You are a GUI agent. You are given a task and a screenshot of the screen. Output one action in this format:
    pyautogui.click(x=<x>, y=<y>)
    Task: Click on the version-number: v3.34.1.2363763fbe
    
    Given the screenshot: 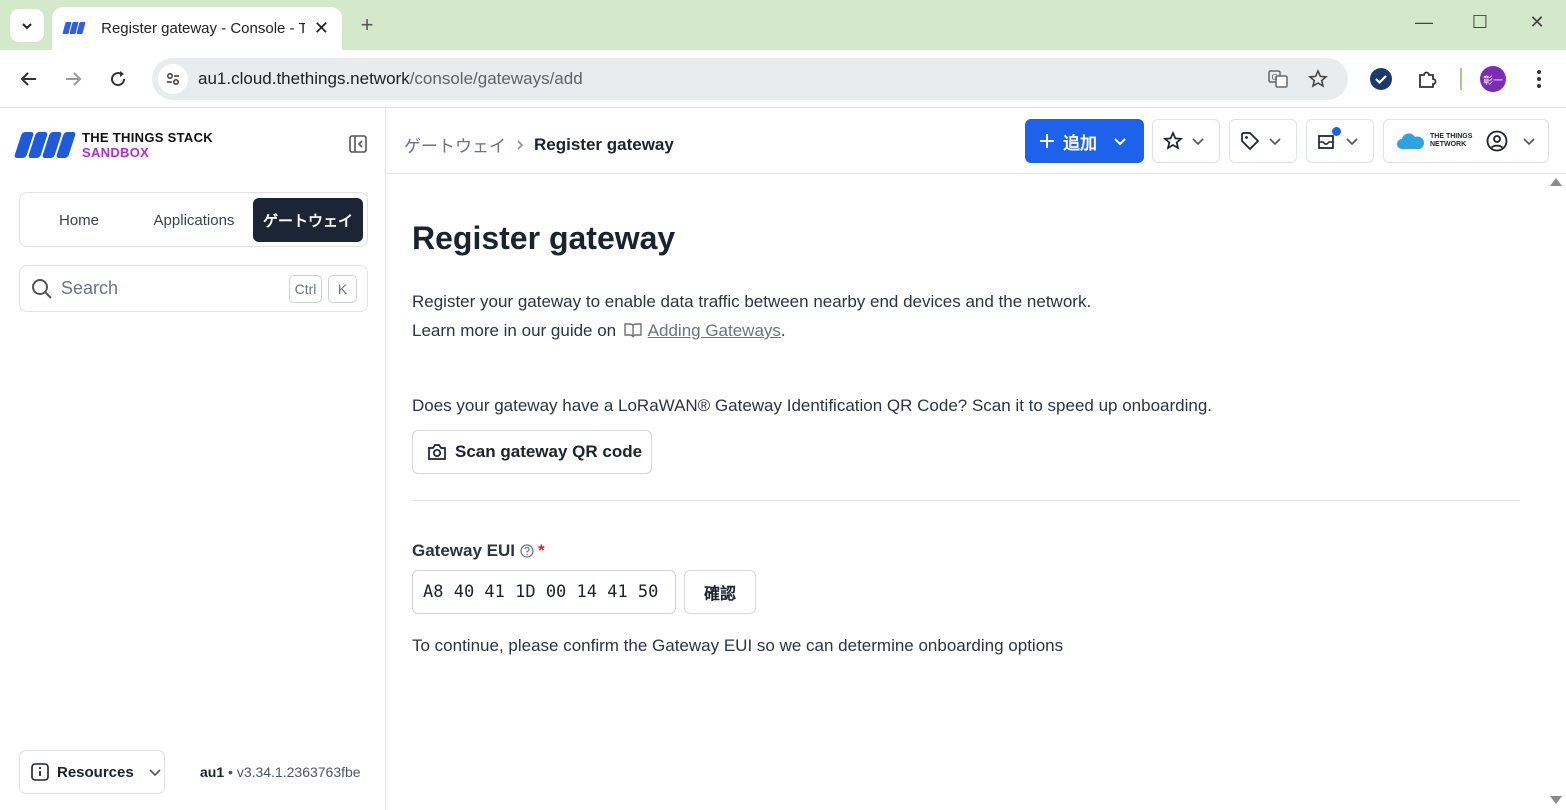 What is the action you would take?
    pyautogui.click(x=298, y=772)
    